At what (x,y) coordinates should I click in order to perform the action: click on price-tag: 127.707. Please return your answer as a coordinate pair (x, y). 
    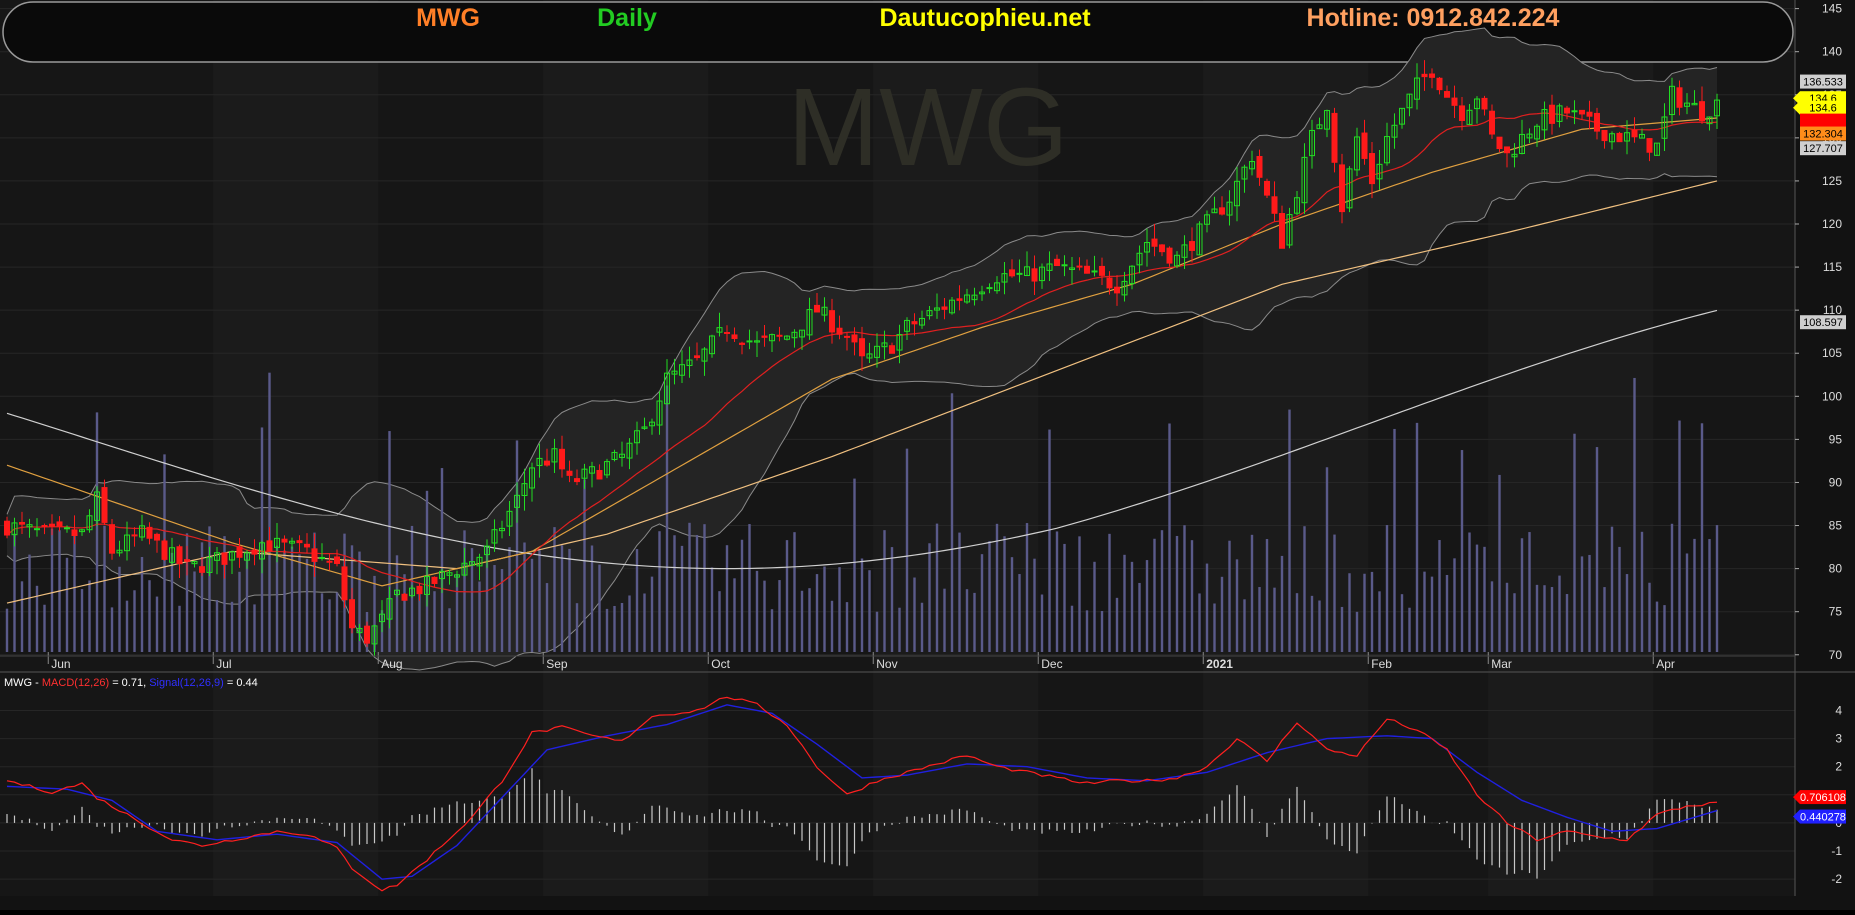
    Looking at the image, I should click on (1823, 148).